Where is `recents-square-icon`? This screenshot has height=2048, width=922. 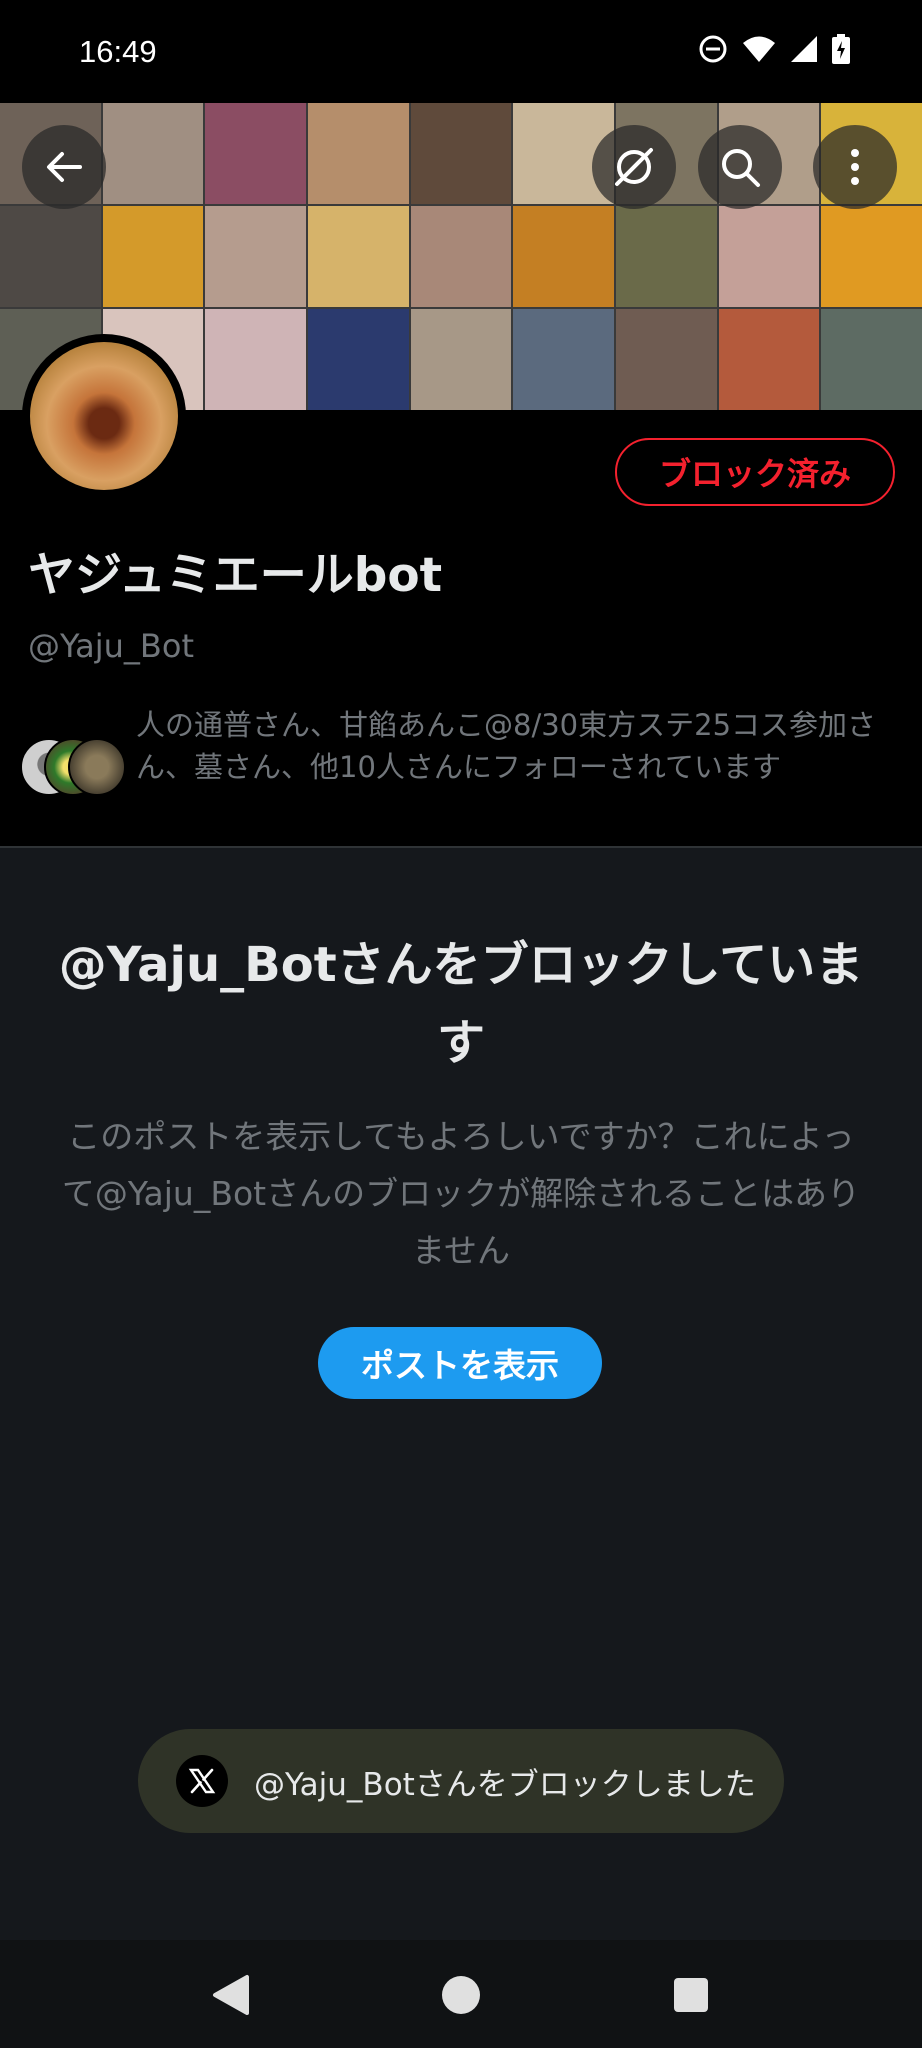
recents-square-icon is located at coordinates (691, 1995).